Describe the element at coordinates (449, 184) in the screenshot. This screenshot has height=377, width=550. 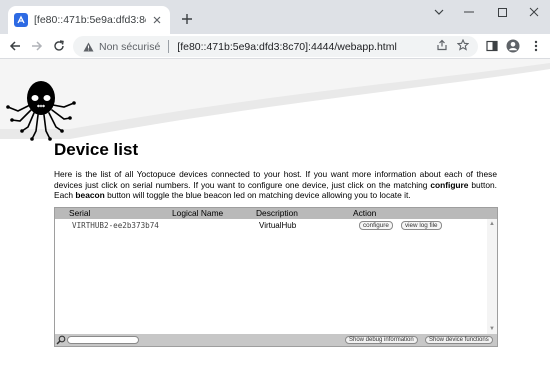
I see `intro-configure-keyword: configure` at that location.